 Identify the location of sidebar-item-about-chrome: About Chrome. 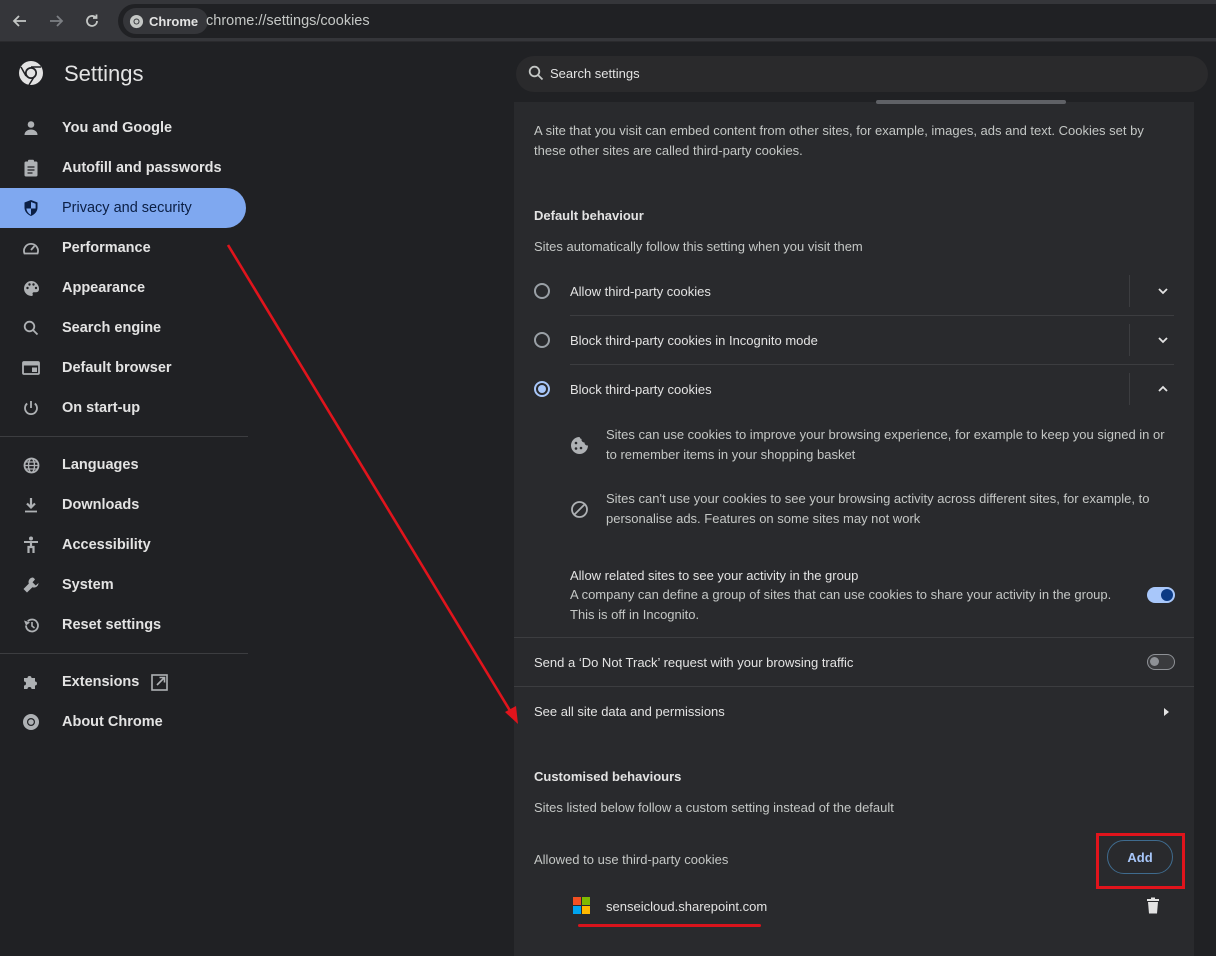
(124, 722).